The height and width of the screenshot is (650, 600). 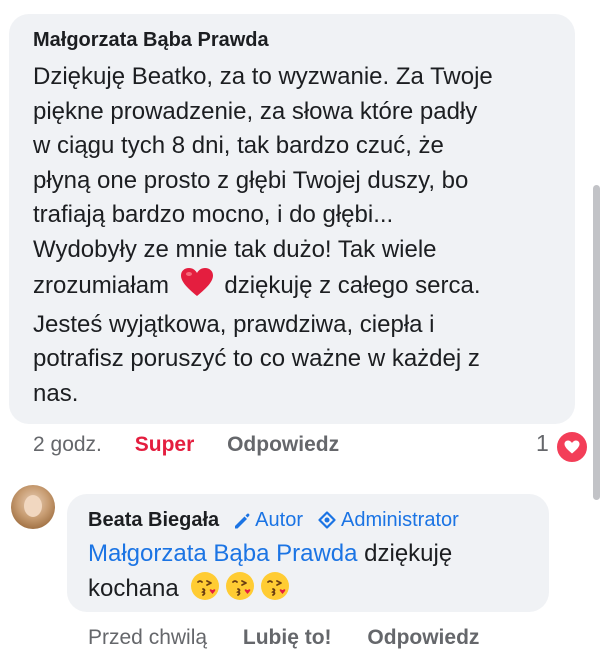 I want to click on comment-line-part: zrozumiałam, so click(x=101, y=285).